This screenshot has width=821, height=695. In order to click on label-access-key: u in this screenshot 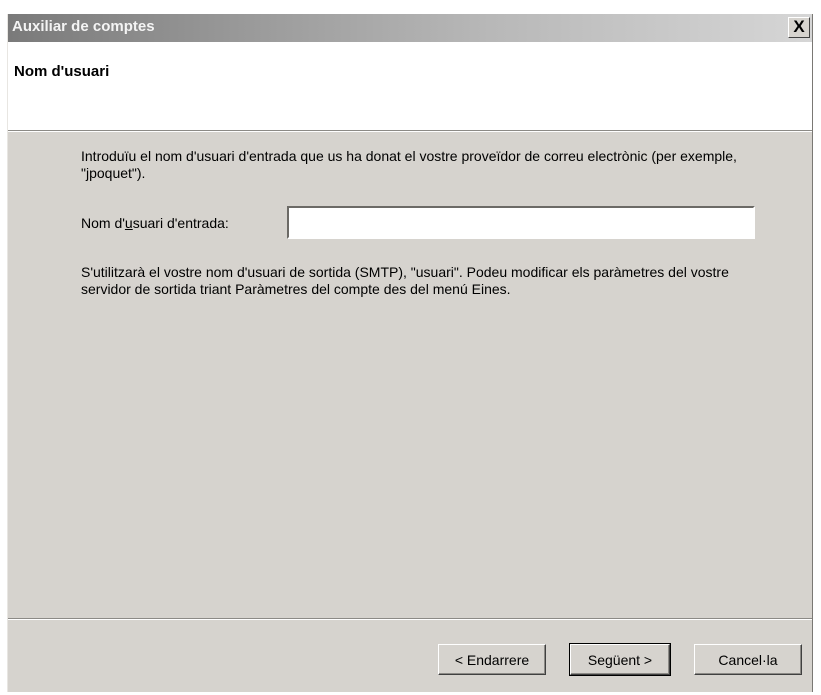, I will do `click(128, 223)`.